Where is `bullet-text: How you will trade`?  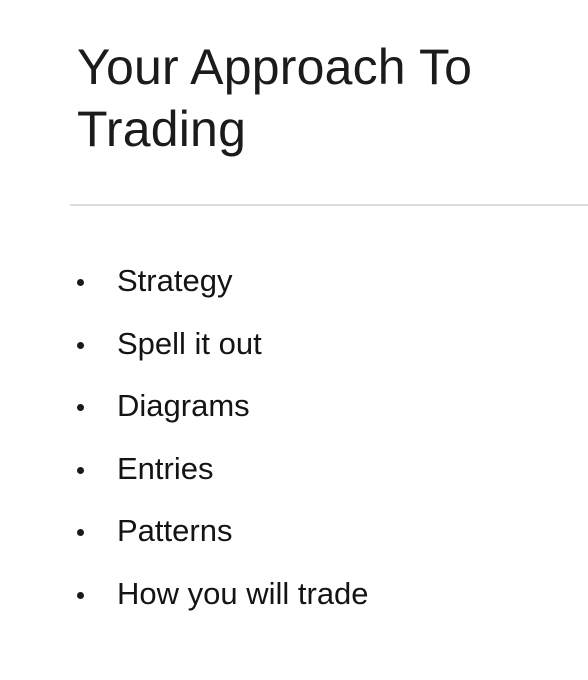 bullet-text: How you will trade is located at coordinates (243, 593).